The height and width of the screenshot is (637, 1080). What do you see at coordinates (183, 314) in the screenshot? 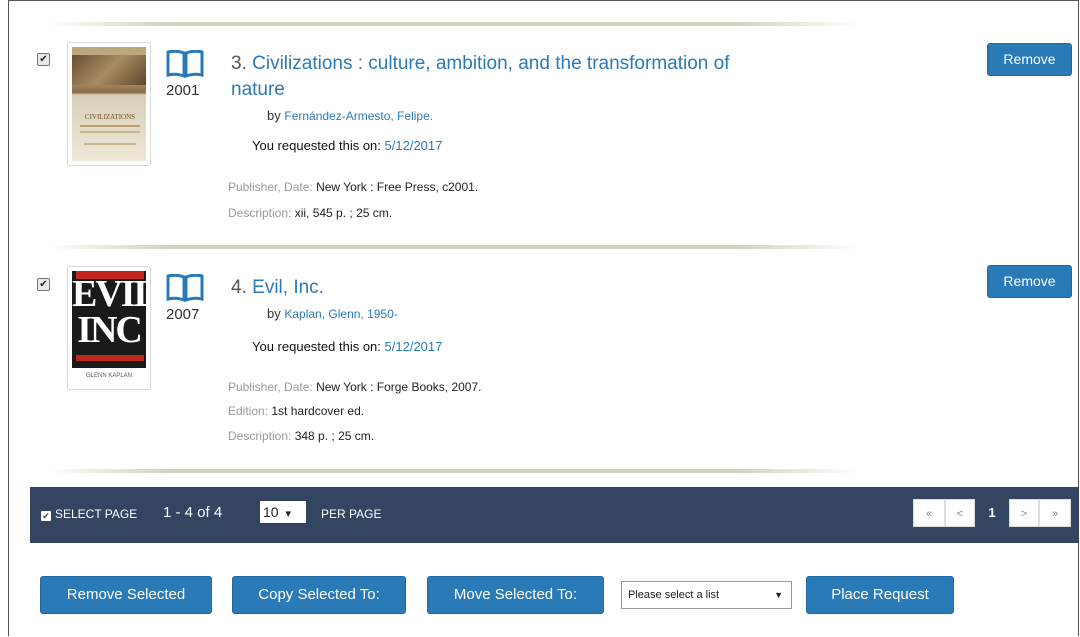
I see `publication-year: 2007` at bounding box center [183, 314].